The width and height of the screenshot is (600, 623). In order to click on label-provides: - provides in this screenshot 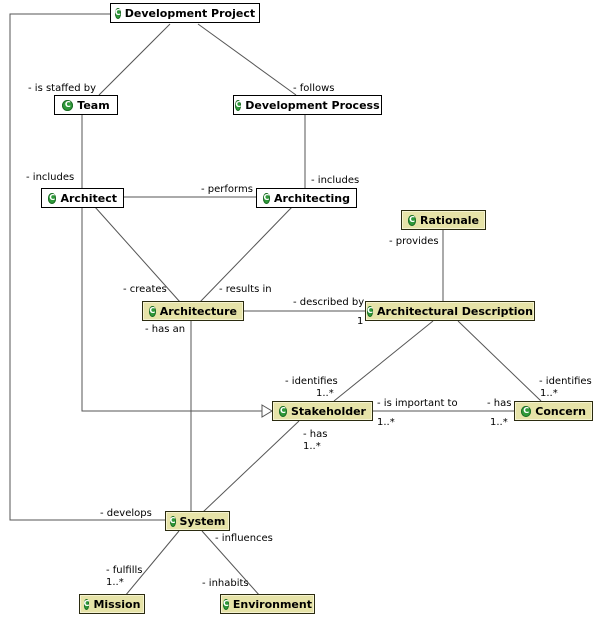, I will do `click(414, 241)`.